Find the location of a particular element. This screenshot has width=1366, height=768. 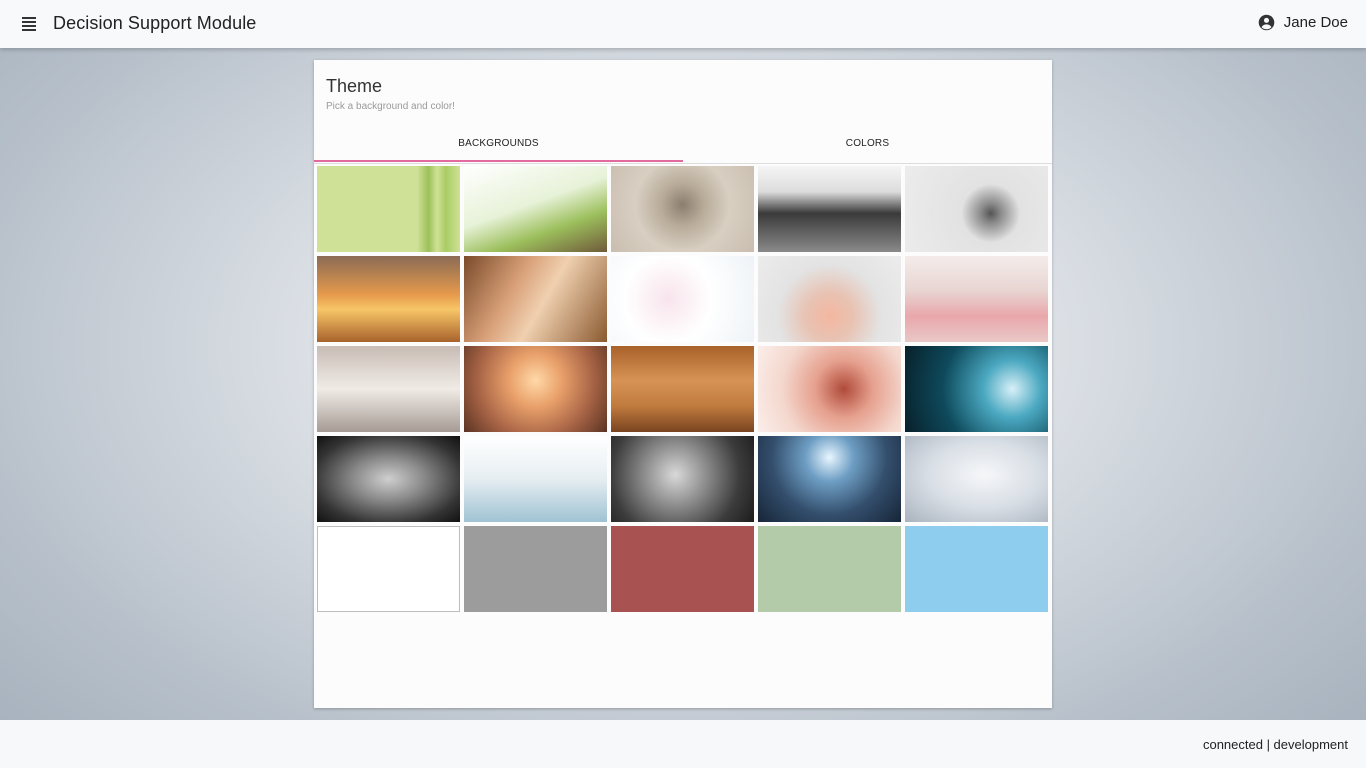

background-tile-candles is located at coordinates (535, 389).